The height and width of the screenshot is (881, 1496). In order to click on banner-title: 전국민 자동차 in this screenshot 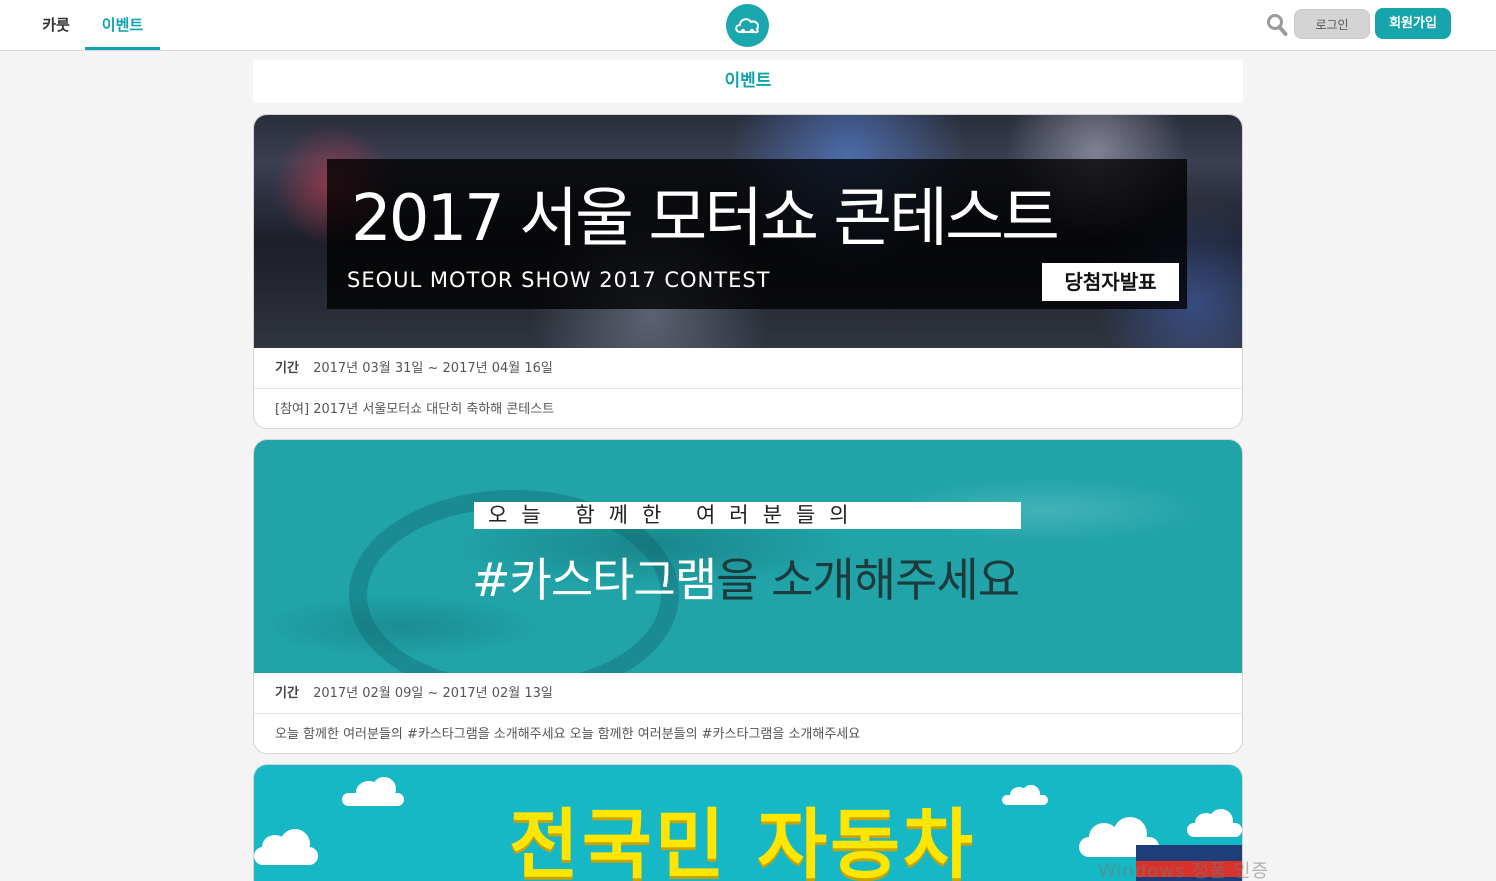, I will do `click(742, 840)`.